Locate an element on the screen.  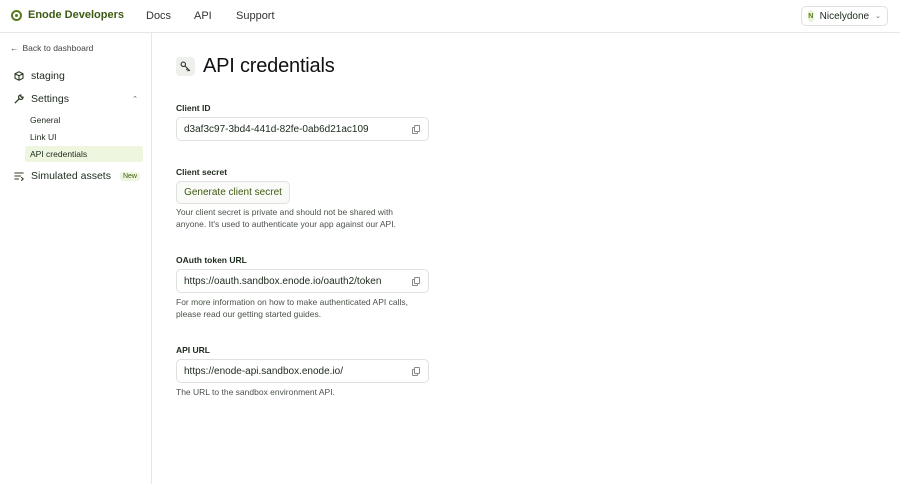
chevron-down-icon: ⌄ is located at coordinates (878, 16).